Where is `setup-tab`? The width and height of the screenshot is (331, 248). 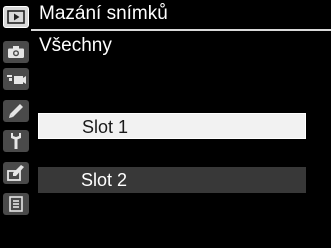 setup-tab is located at coordinates (16, 141).